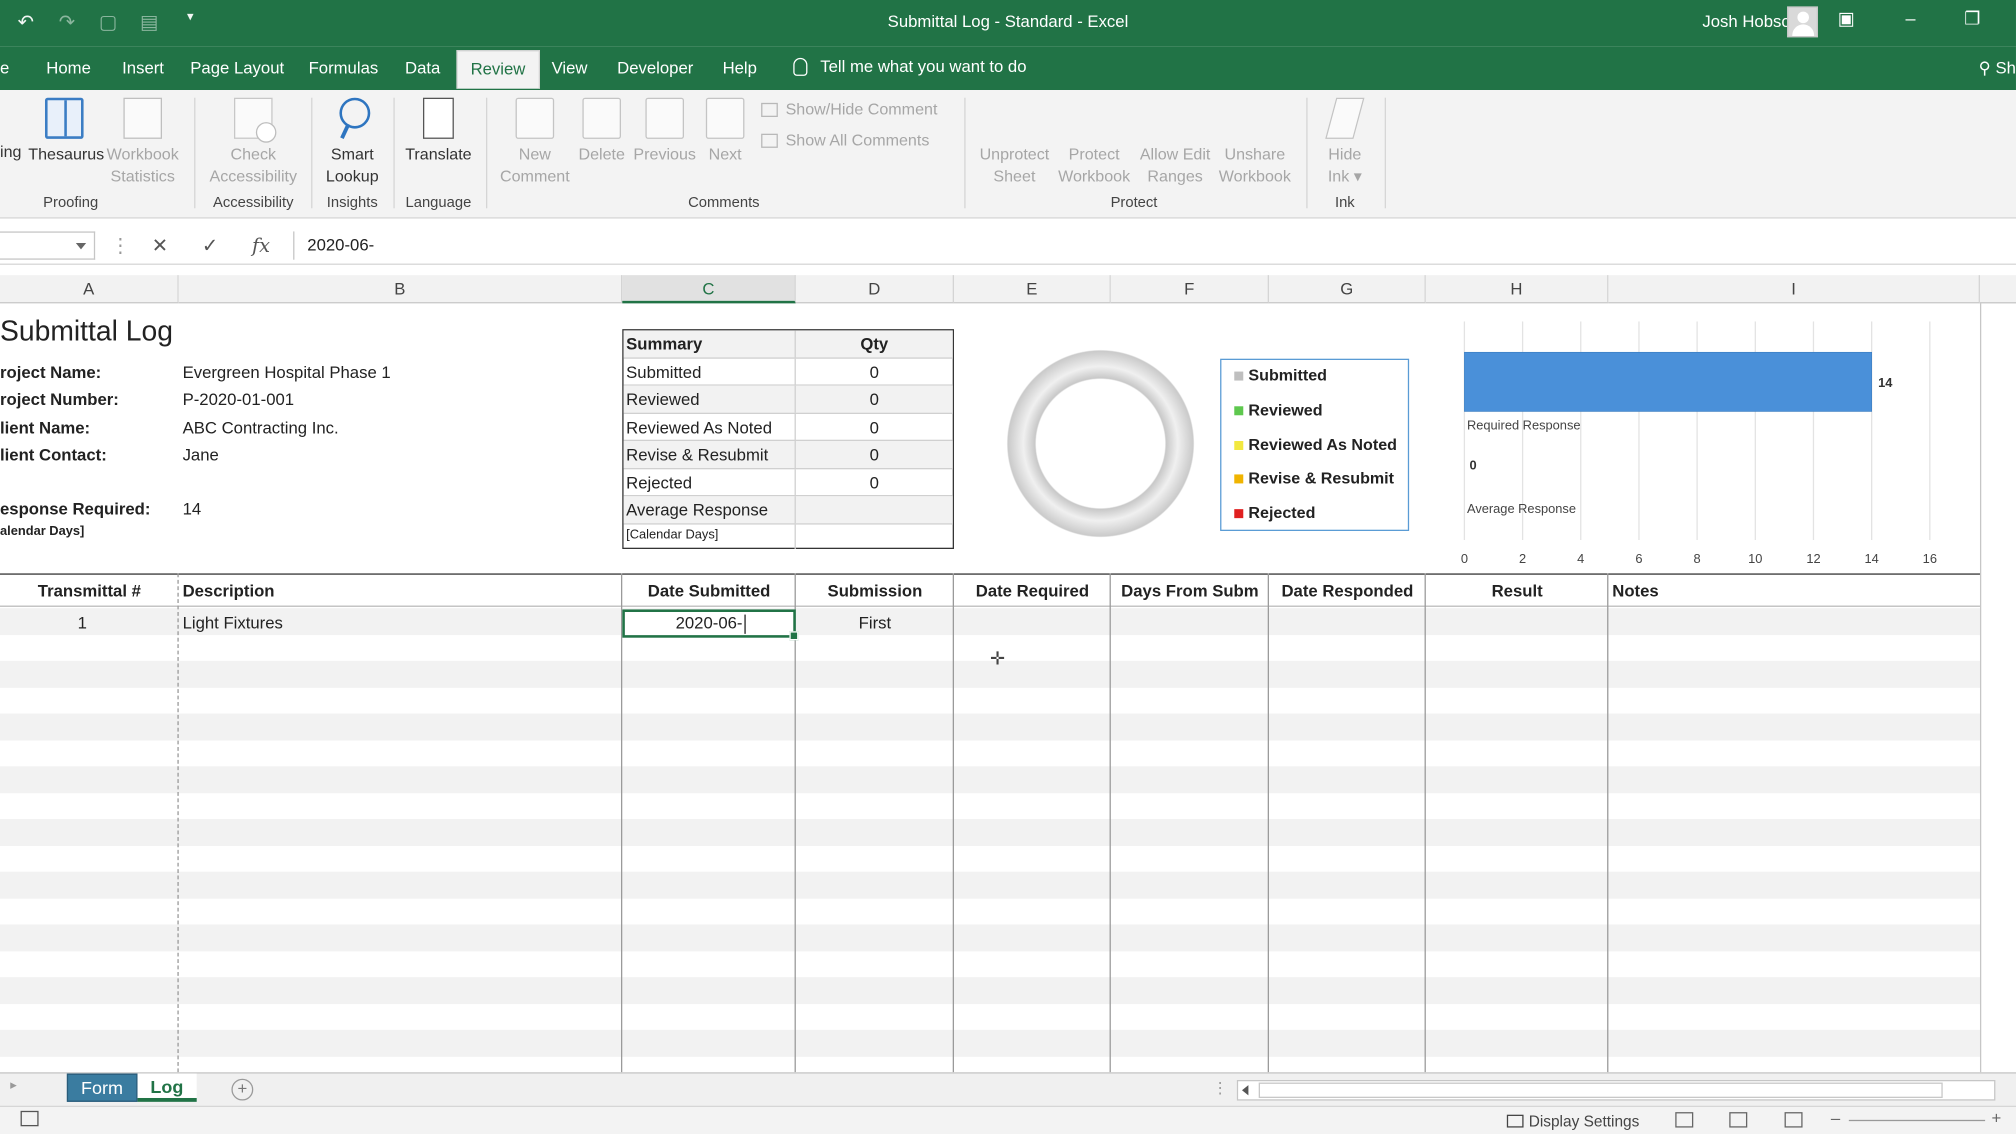 The height and width of the screenshot is (1134, 2016). I want to click on translate-button: Translate, so click(438, 131).